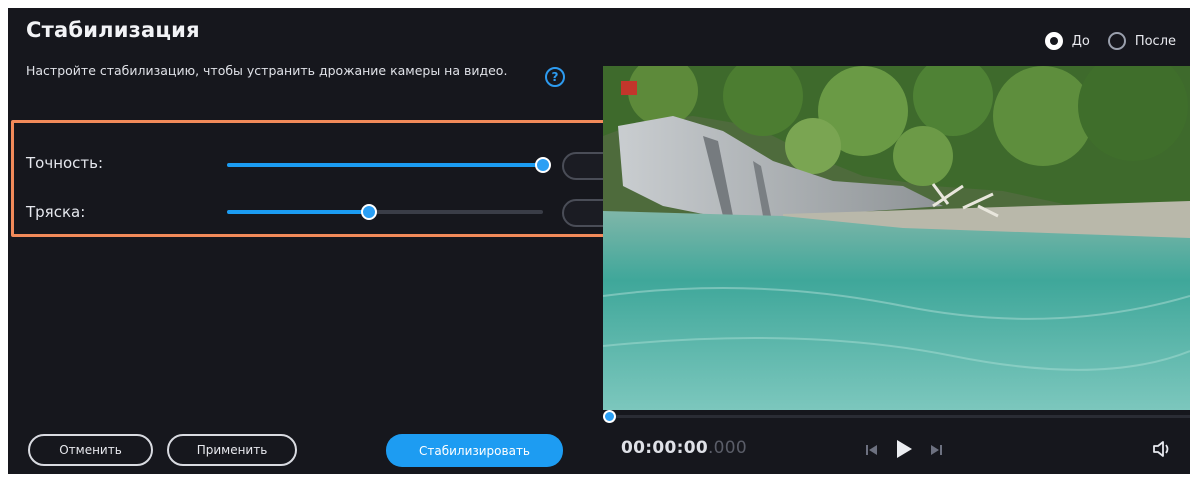  I want to click on play-icon, so click(904, 451).